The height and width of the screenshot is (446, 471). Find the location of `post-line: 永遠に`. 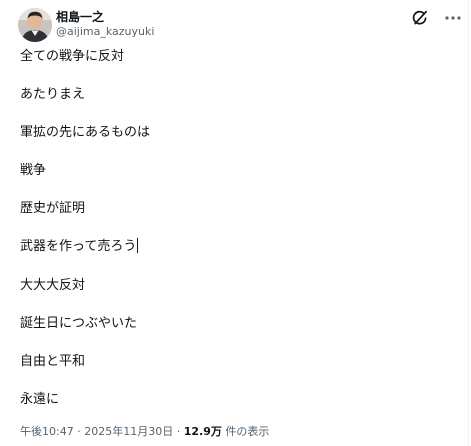

post-line: 永遠に is located at coordinates (40, 399).